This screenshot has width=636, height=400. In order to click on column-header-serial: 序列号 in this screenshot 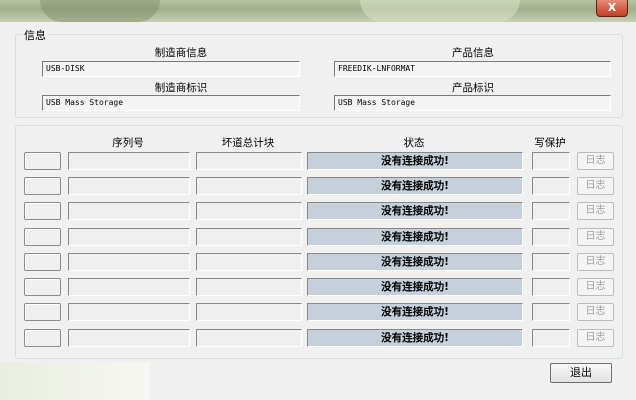, I will do `click(128, 143)`.